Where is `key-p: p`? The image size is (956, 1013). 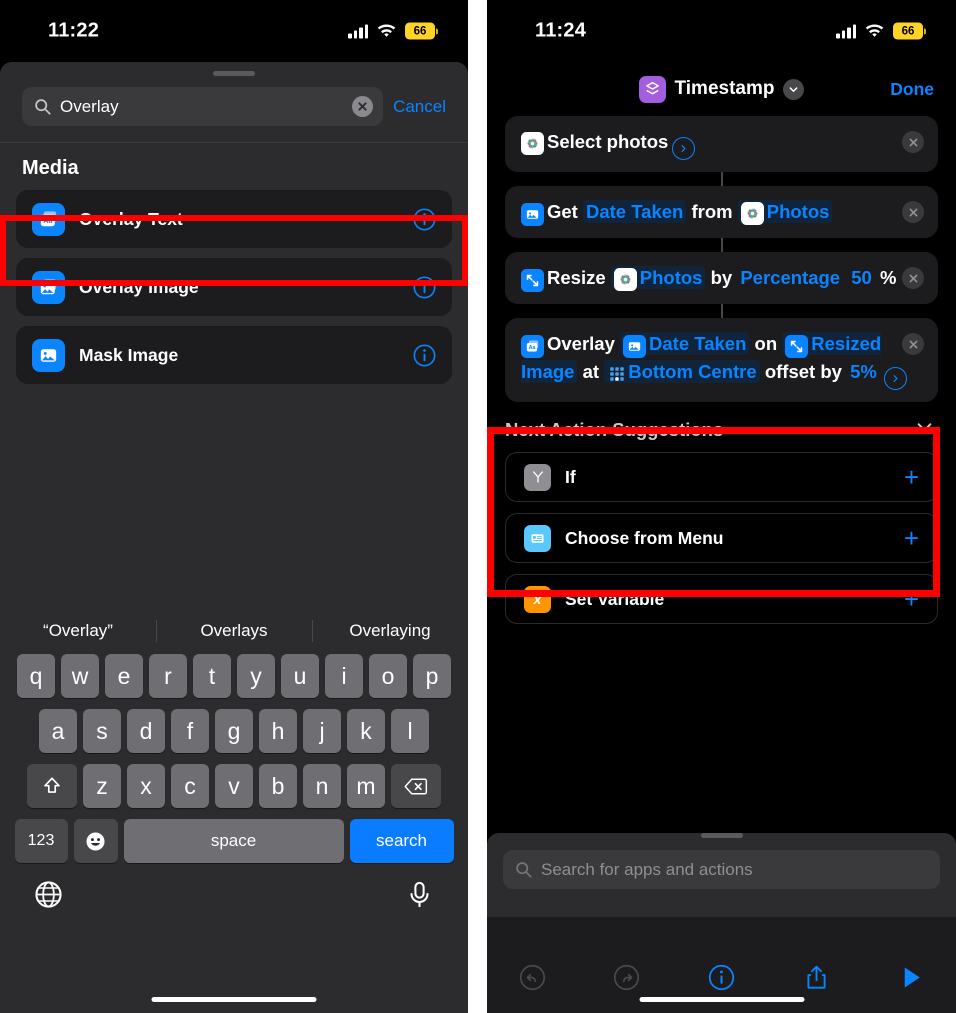
key-p: p is located at coordinates (432, 676).